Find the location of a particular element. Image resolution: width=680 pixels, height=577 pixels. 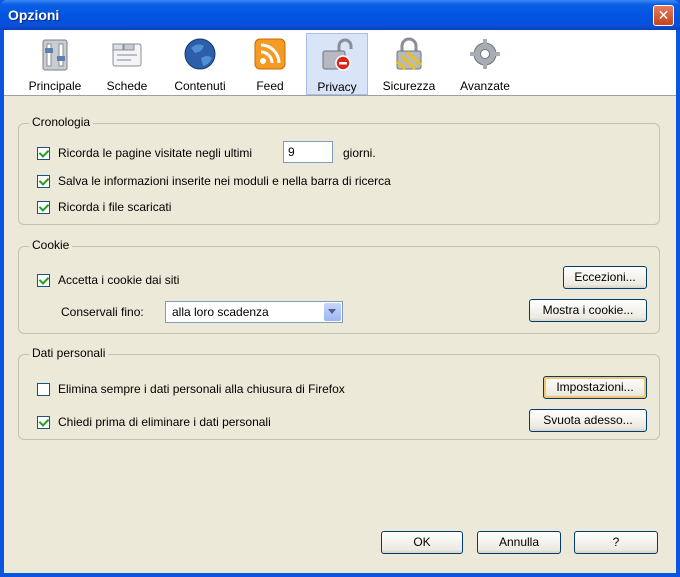

tab-feed: Feed is located at coordinates (270, 64).